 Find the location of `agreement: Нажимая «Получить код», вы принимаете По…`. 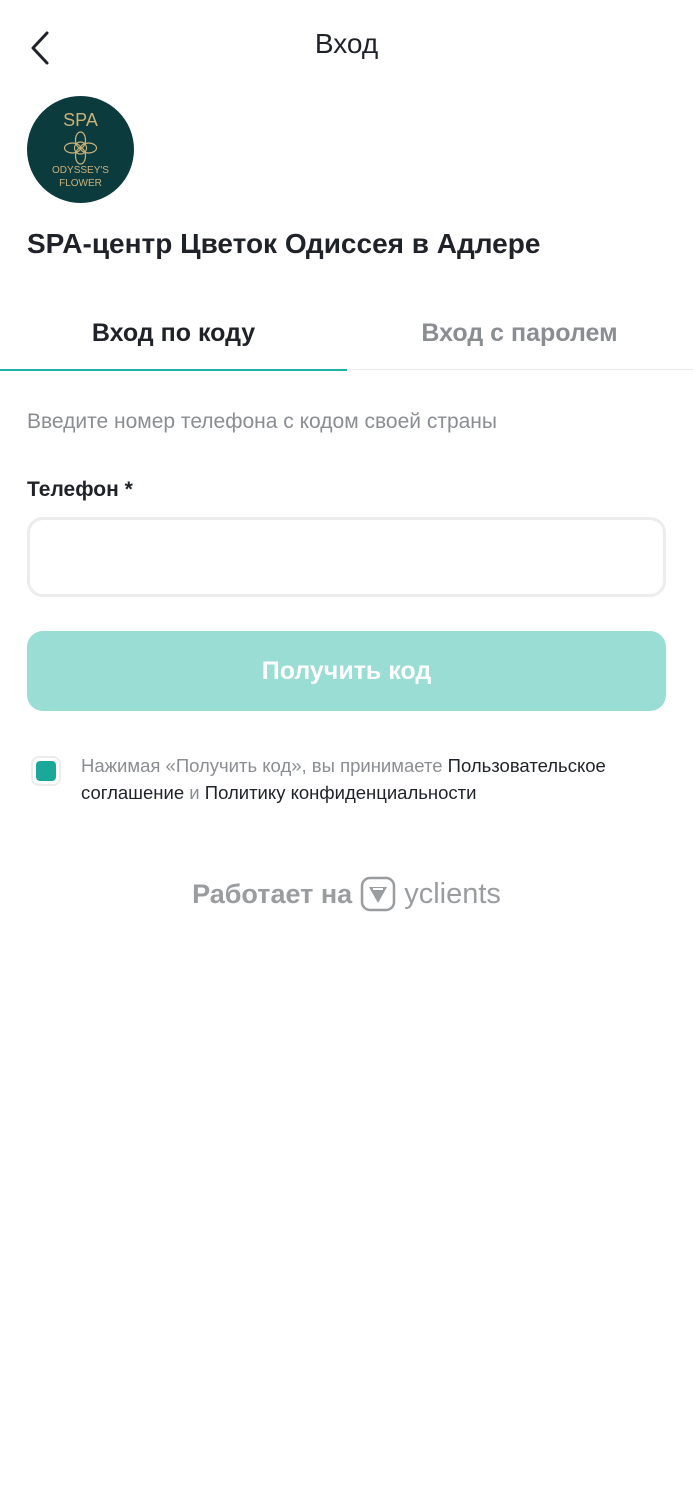

agreement: Нажимая «Получить код», вы принимаете По… is located at coordinates (346, 782).